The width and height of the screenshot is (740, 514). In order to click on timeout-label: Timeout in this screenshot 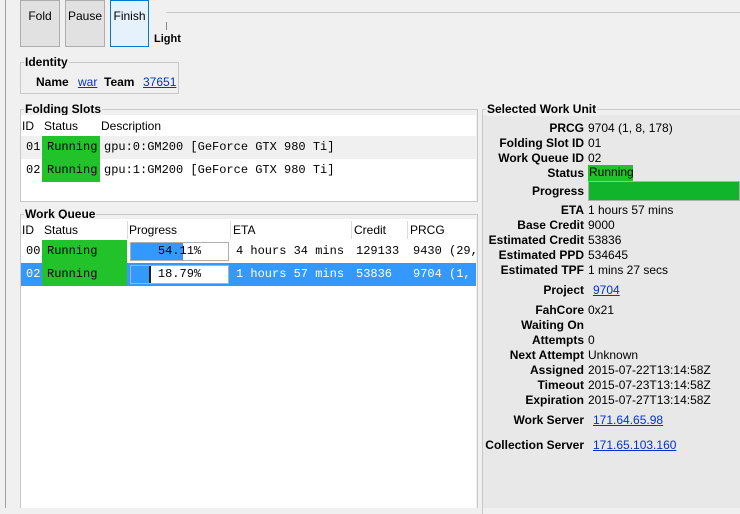, I will do `click(560, 385)`.